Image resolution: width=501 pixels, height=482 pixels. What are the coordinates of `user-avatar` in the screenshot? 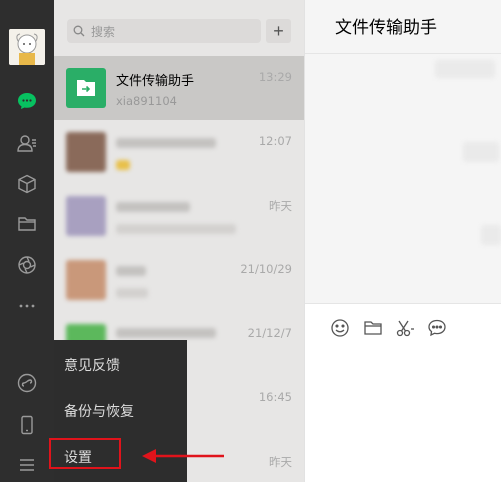 It's located at (27, 47).